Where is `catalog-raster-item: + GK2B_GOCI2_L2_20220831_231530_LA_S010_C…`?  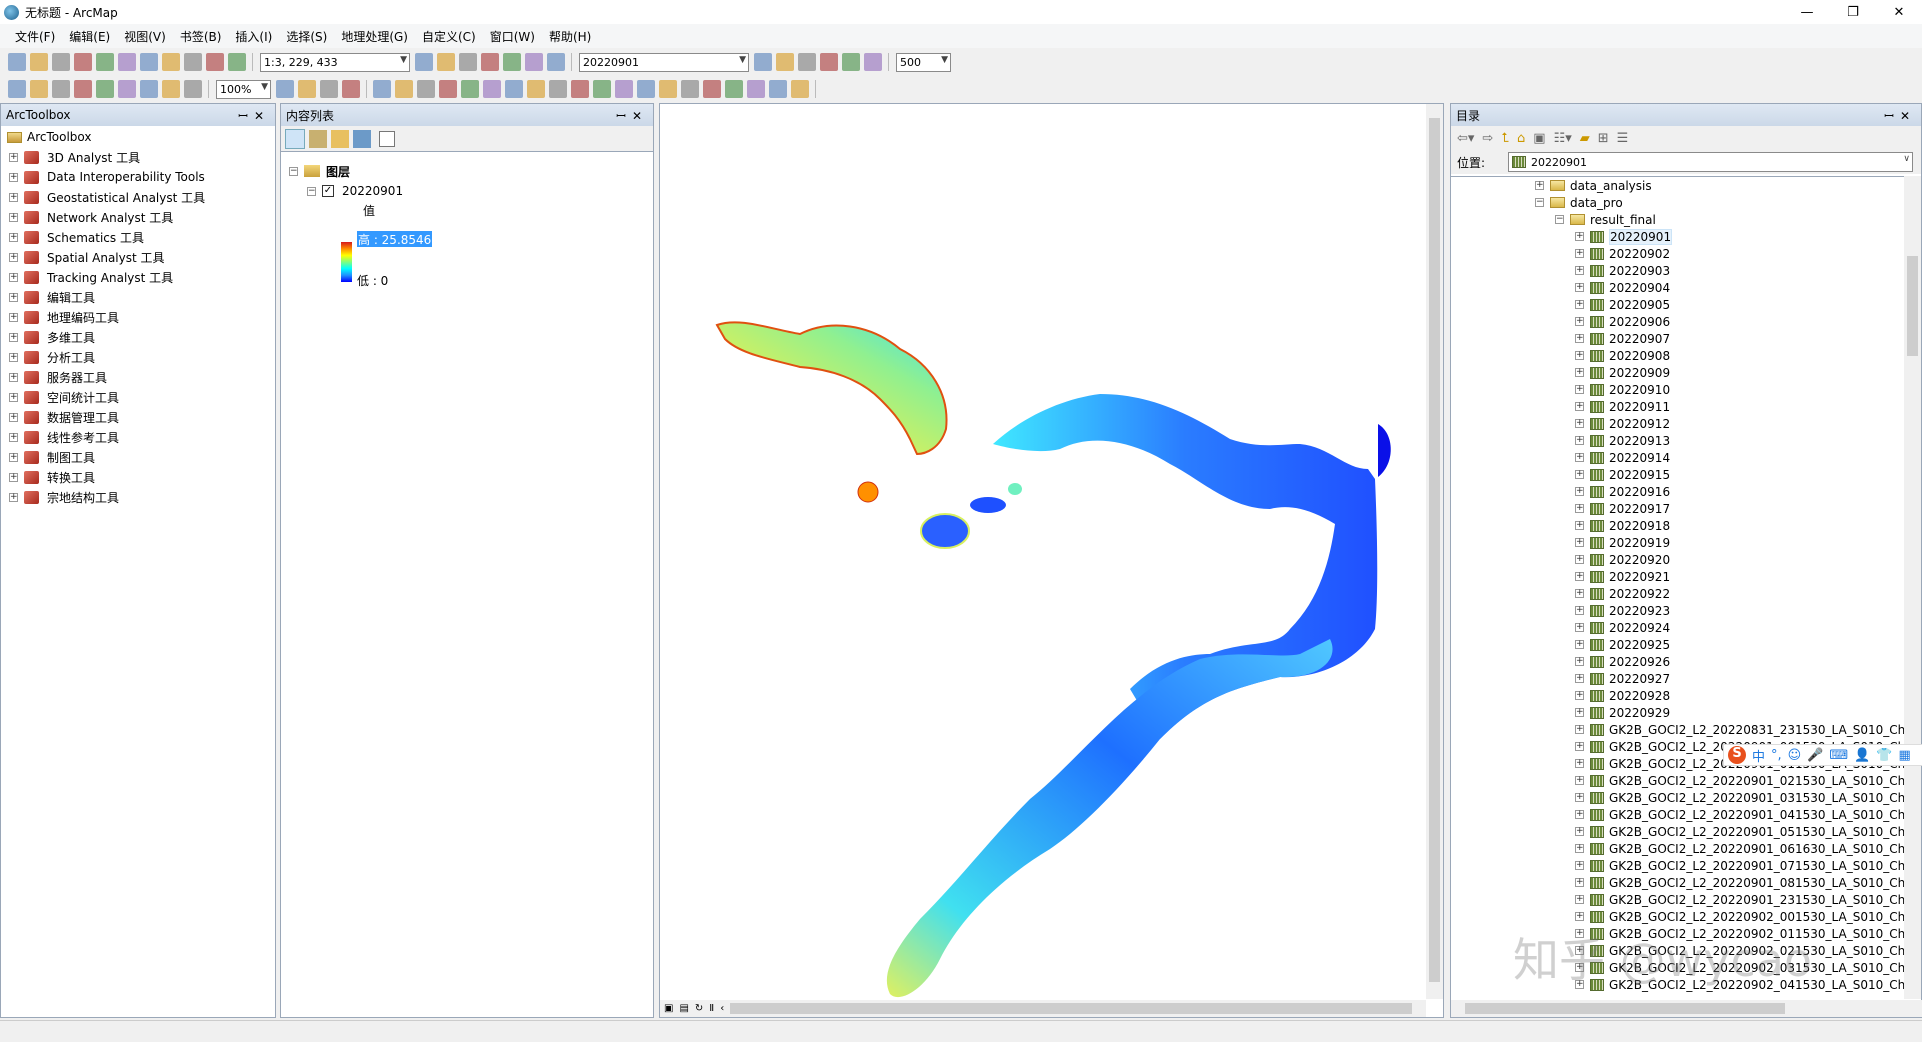 catalog-raster-item: + GK2B_GOCI2_L2_20220831_231530_LA_S010_C… is located at coordinates (1740, 729).